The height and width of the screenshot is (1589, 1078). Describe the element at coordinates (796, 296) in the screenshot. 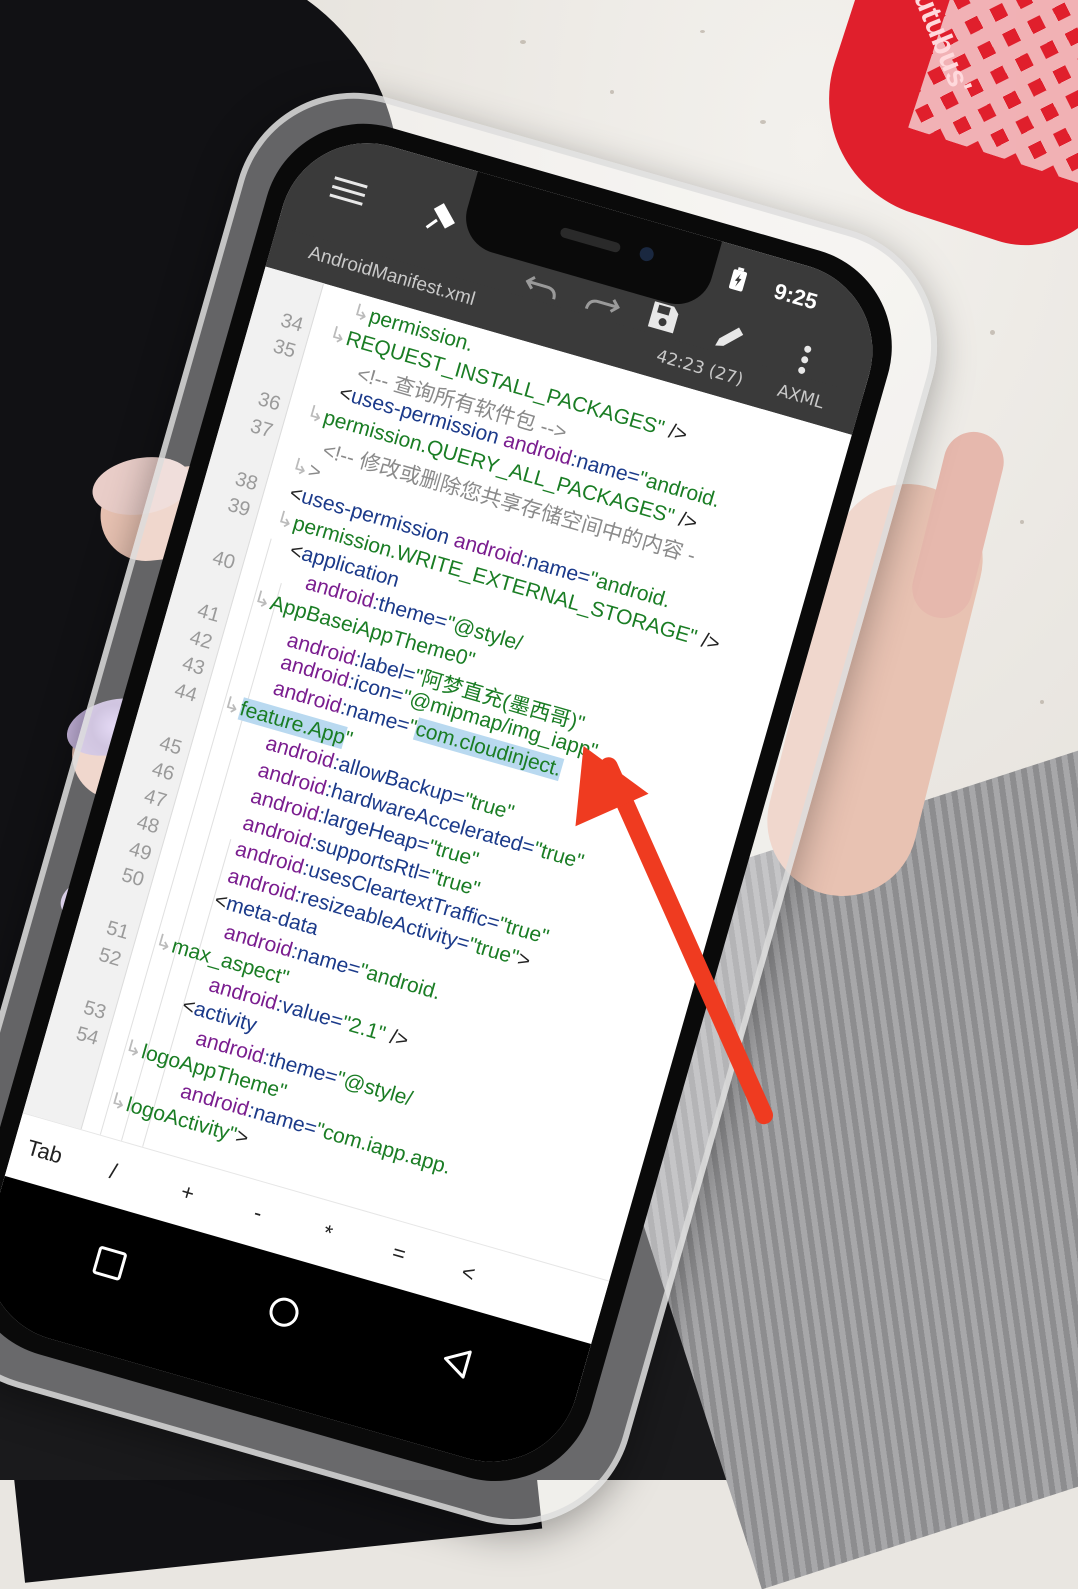

I see `status-time: 9:25` at that location.